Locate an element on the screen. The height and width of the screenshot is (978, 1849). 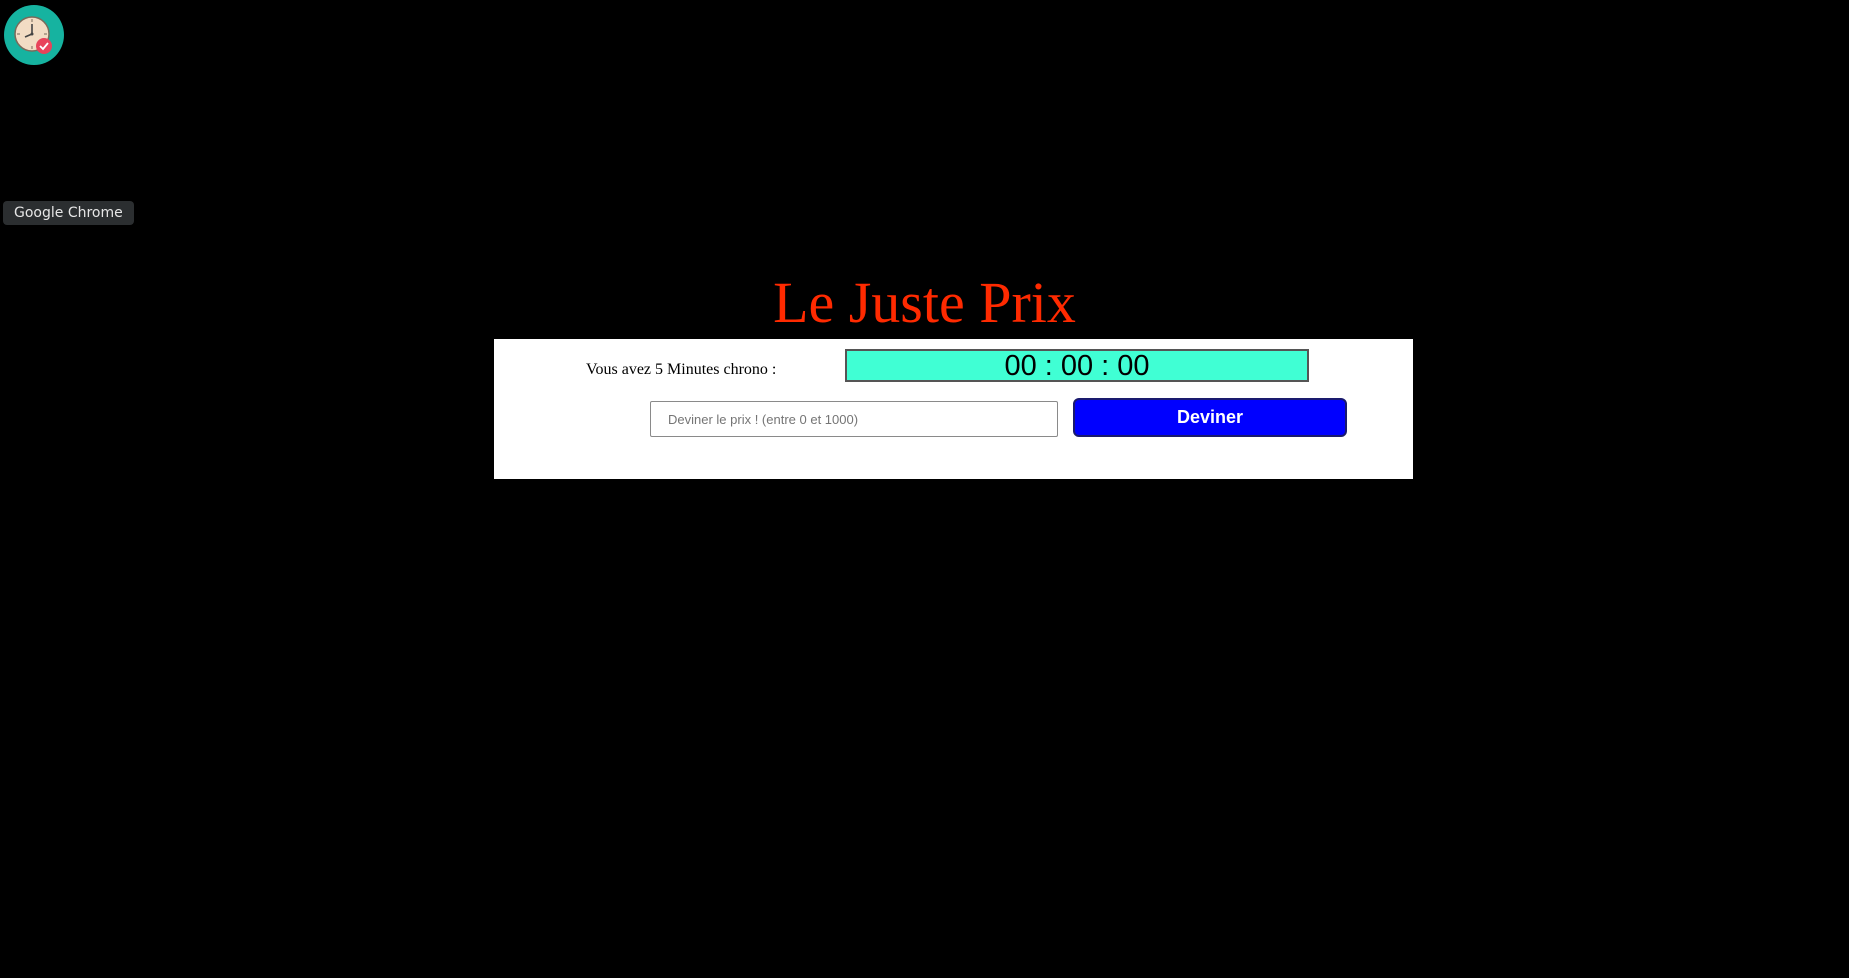
page-title: Le Juste Prix is located at coordinates (924, 302).